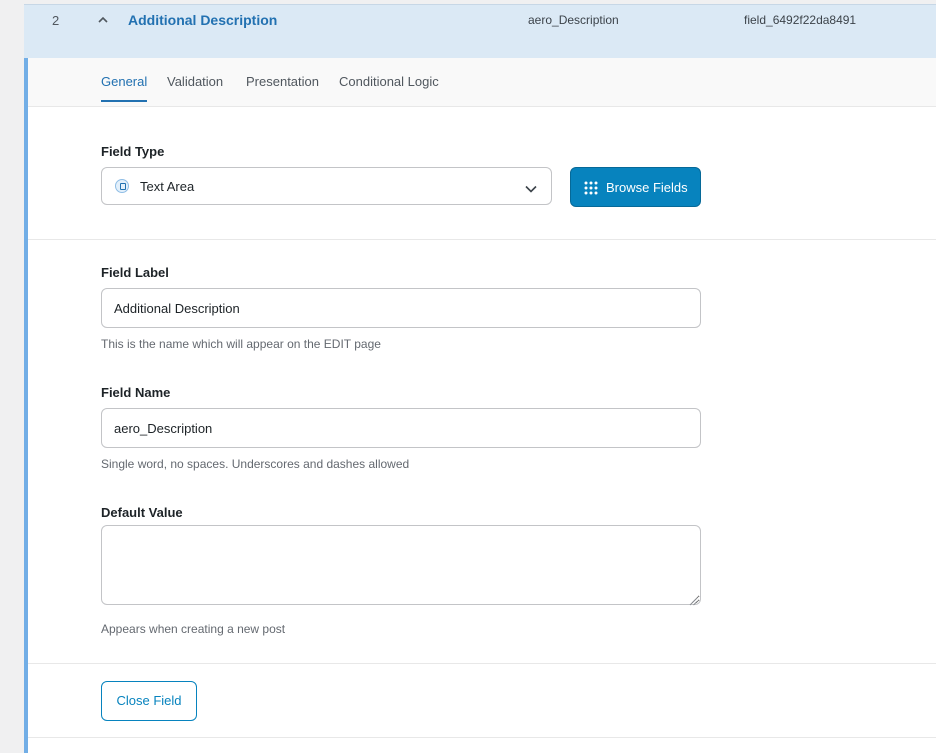 This screenshot has height=753, width=936. What do you see at coordinates (800, 20) in the screenshot?
I see `field-header-key: field_6492f22da8491` at bounding box center [800, 20].